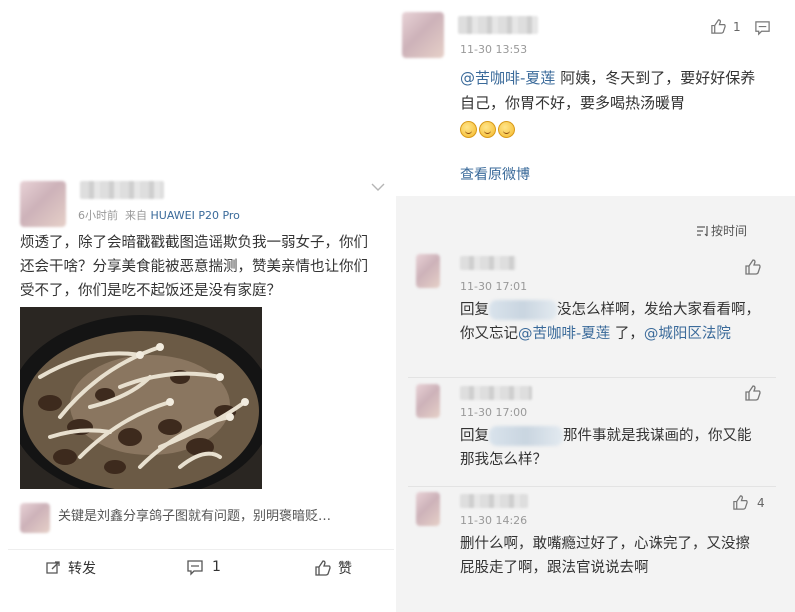 This screenshot has height=612, width=795. Describe the element at coordinates (761, 502) in the screenshot. I see `comment-like-count: 4` at that location.